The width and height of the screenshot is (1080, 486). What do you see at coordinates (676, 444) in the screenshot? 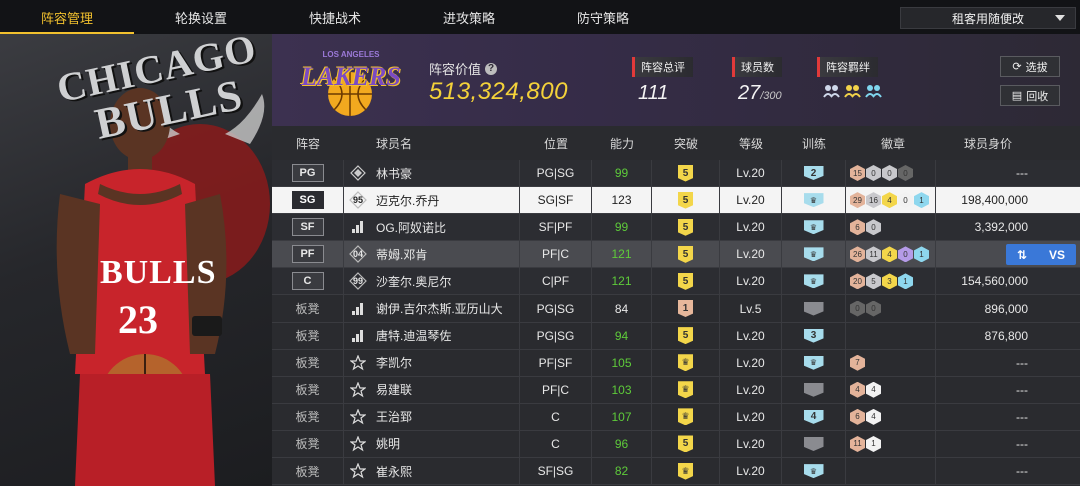
I see `table-row: 板凳 姚明 C 96 5 Lv.20 11 1 ---` at bounding box center [676, 444].